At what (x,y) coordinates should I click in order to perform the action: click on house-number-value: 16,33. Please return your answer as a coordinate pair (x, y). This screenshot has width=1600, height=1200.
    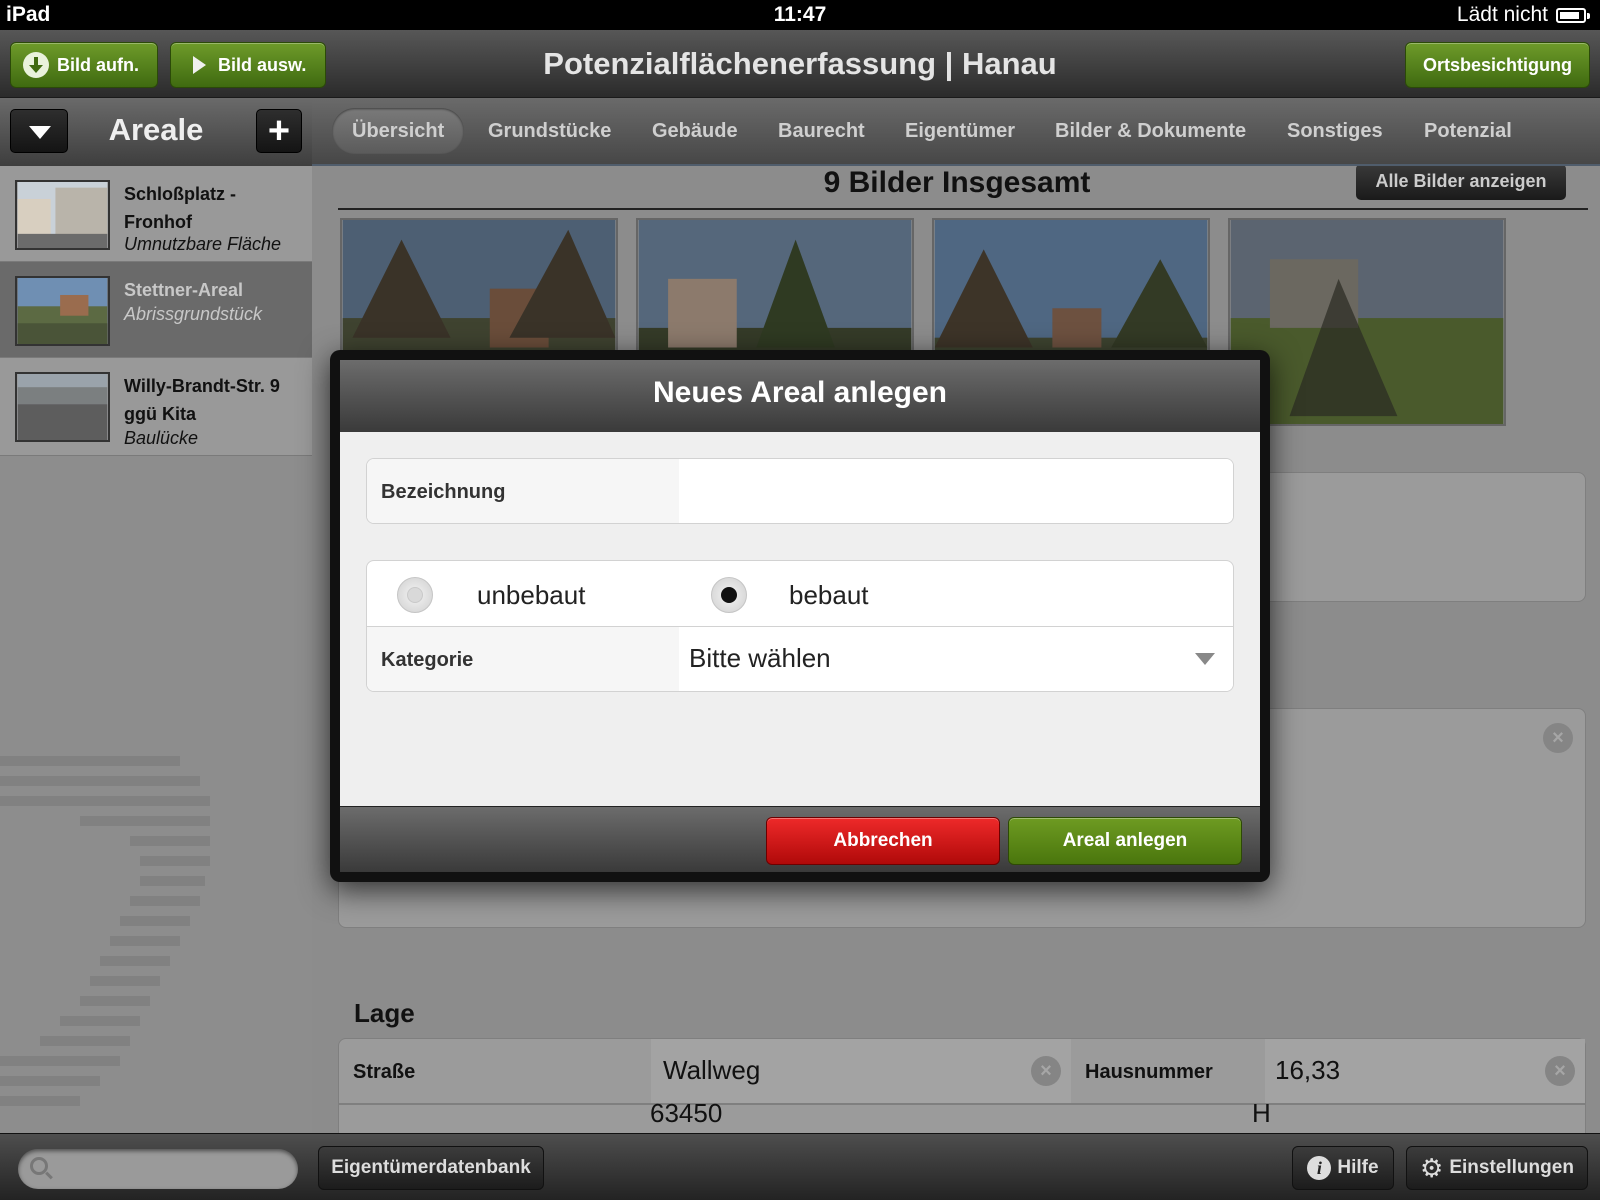
    Looking at the image, I should click on (1308, 1070).